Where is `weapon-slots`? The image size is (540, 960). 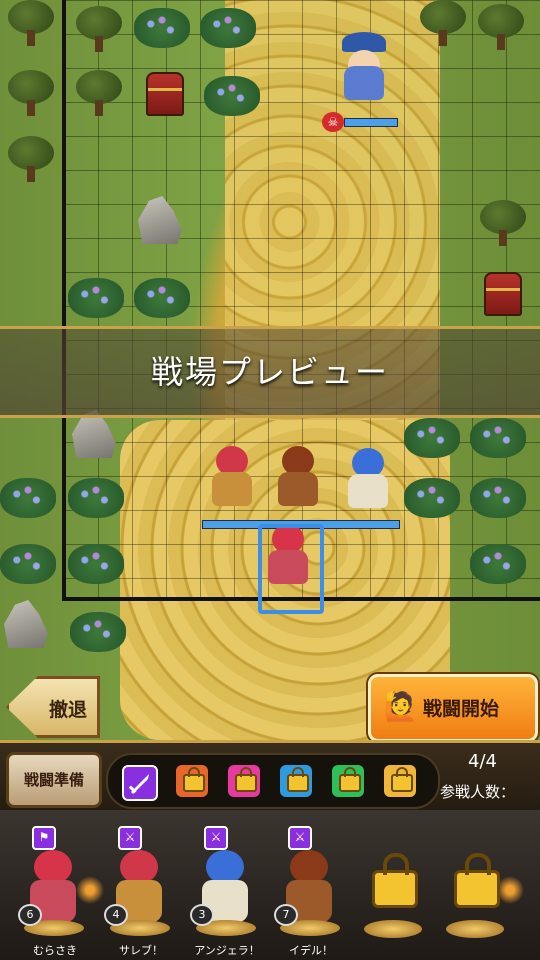 weapon-slots is located at coordinates (273, 781).